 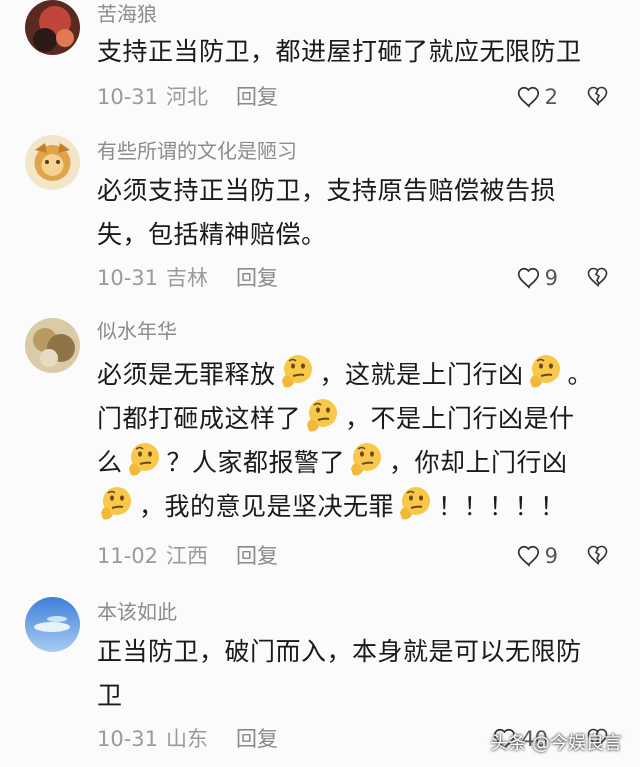 I want to click on username: 似水年华, so click(x=137, y=331).